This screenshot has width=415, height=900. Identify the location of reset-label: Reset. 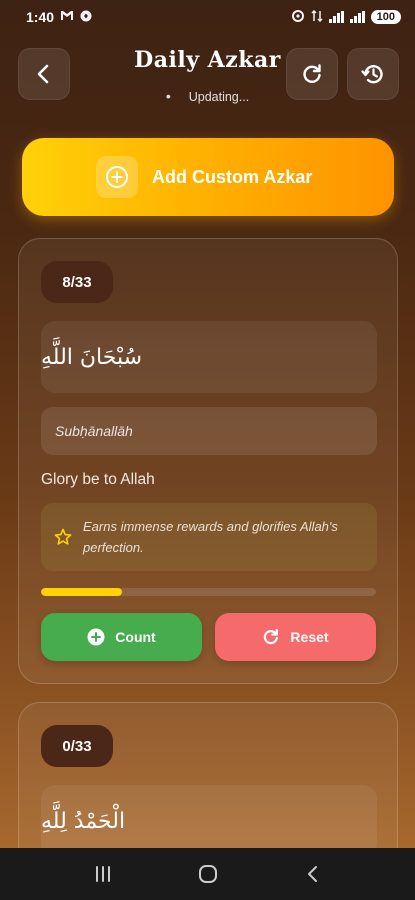
(309, 637).